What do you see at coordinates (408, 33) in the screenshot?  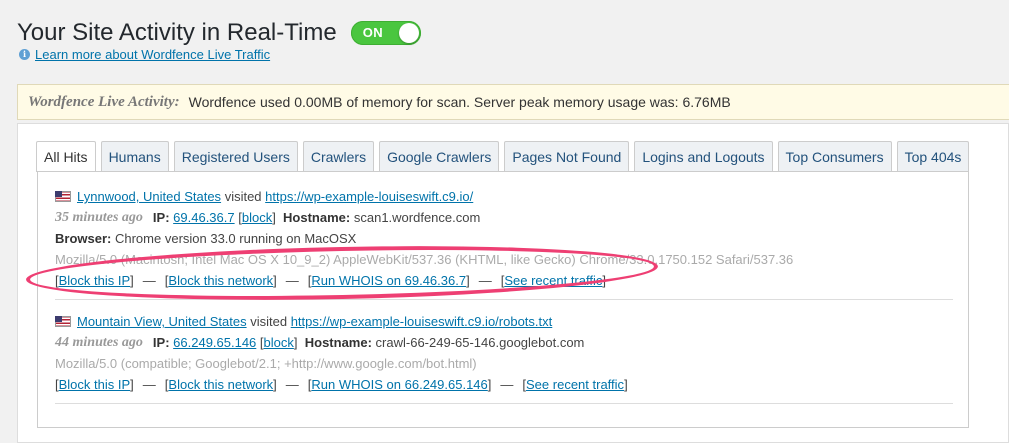 I see `toggle-knob` at bounding box center [408, 33].